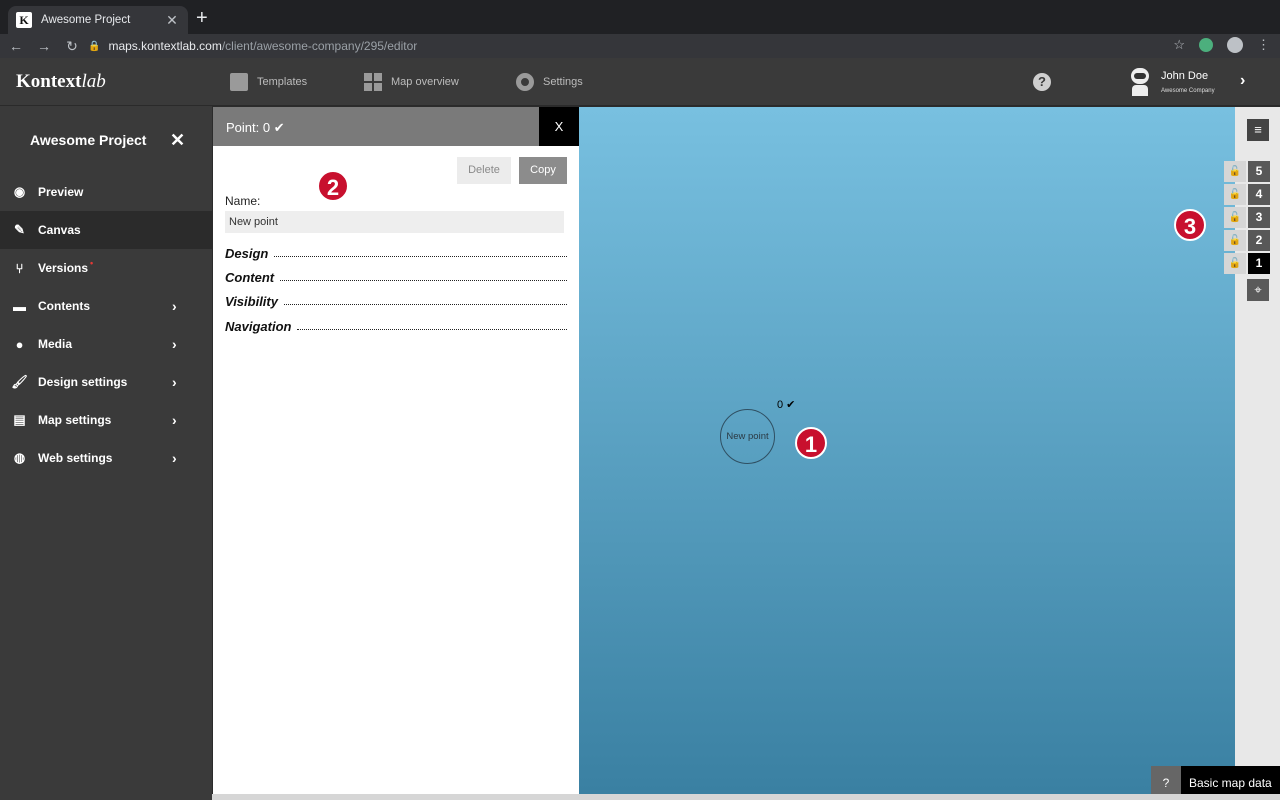 This screenshot has width=1280, height=800. I want to click on section-design: Design, so click(396, 253).